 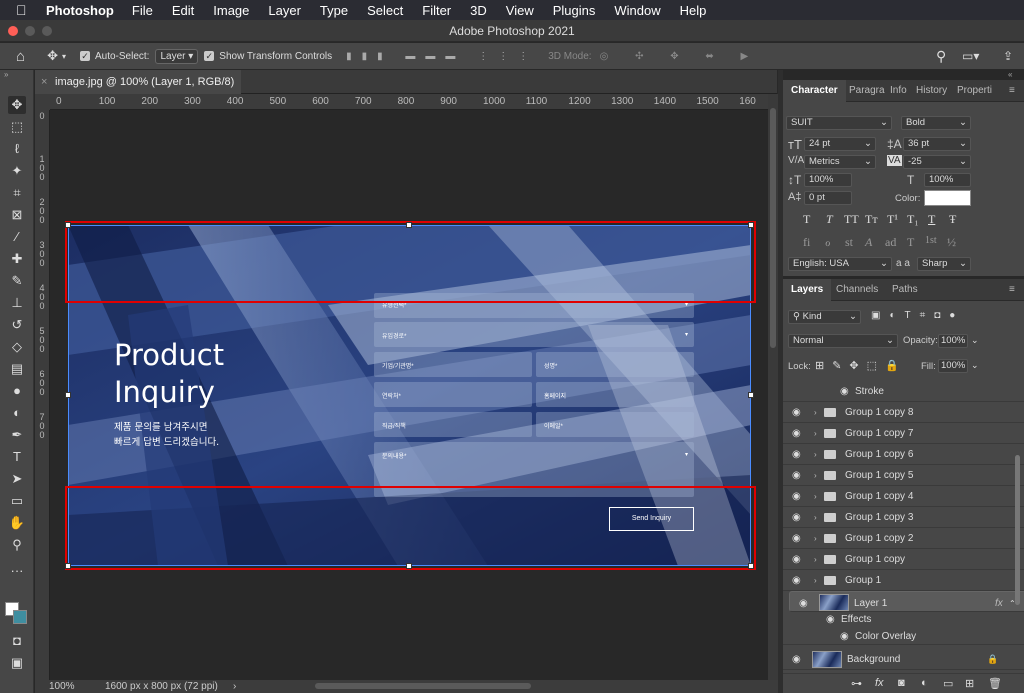 What do you see at coordinates (138, 91) in the screenshot?
I see `document-tab: × image.jpg @ 100% (Layer 1, RGB/8) *` at bounding box center [138, 91].